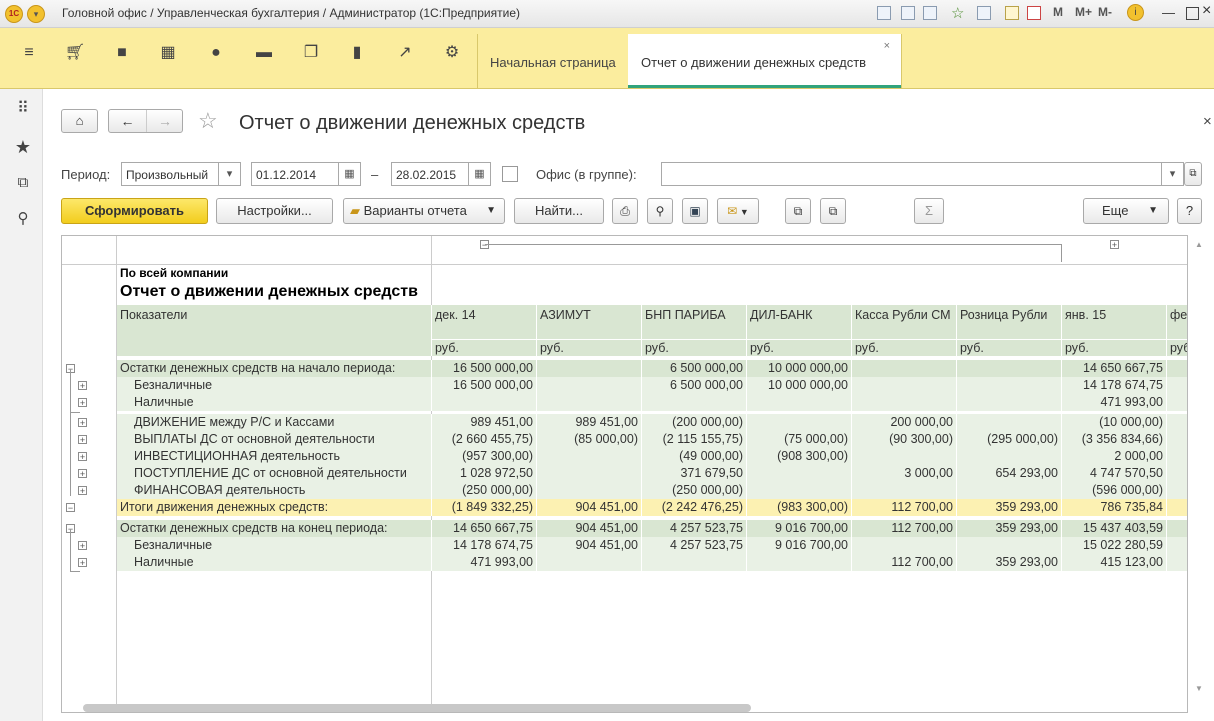  I want to click on trend-icon: ↗, so click(405, 53).